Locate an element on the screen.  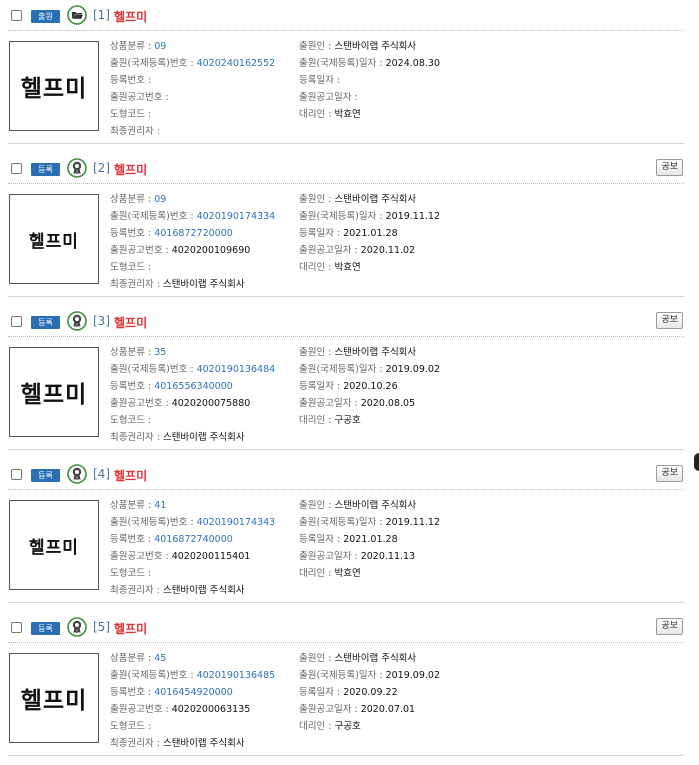
reg-no-link: 4016556340000 is located at coordinates (193, 386).